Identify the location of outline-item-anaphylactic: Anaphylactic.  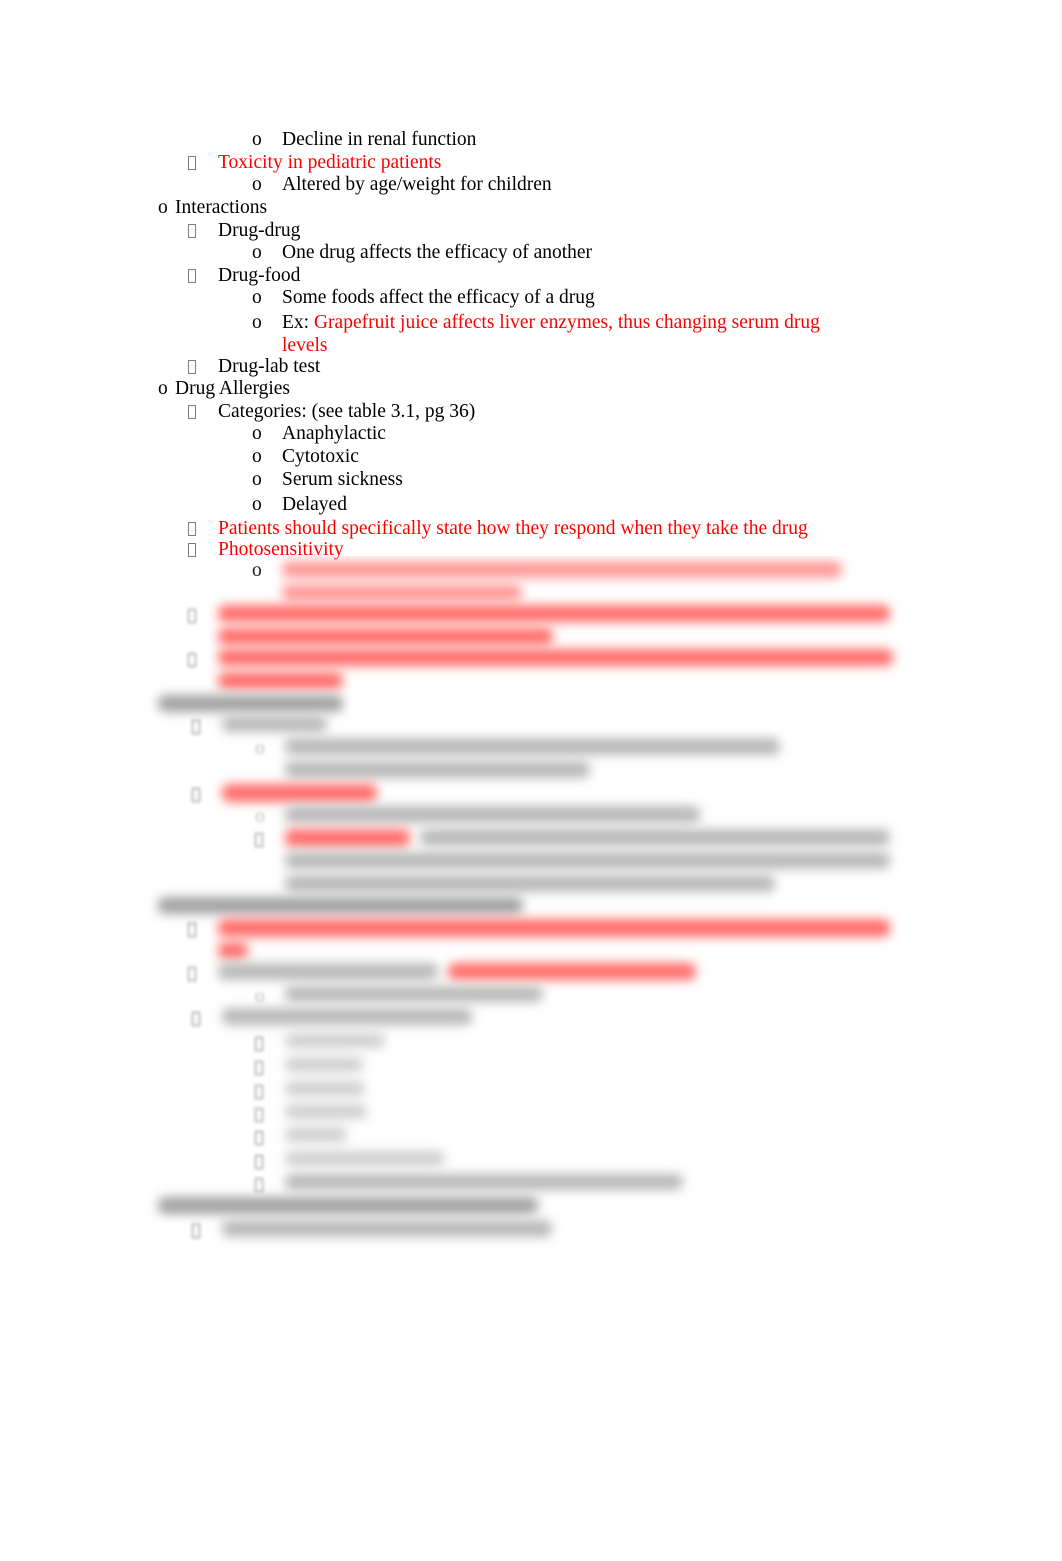
(334, 433).